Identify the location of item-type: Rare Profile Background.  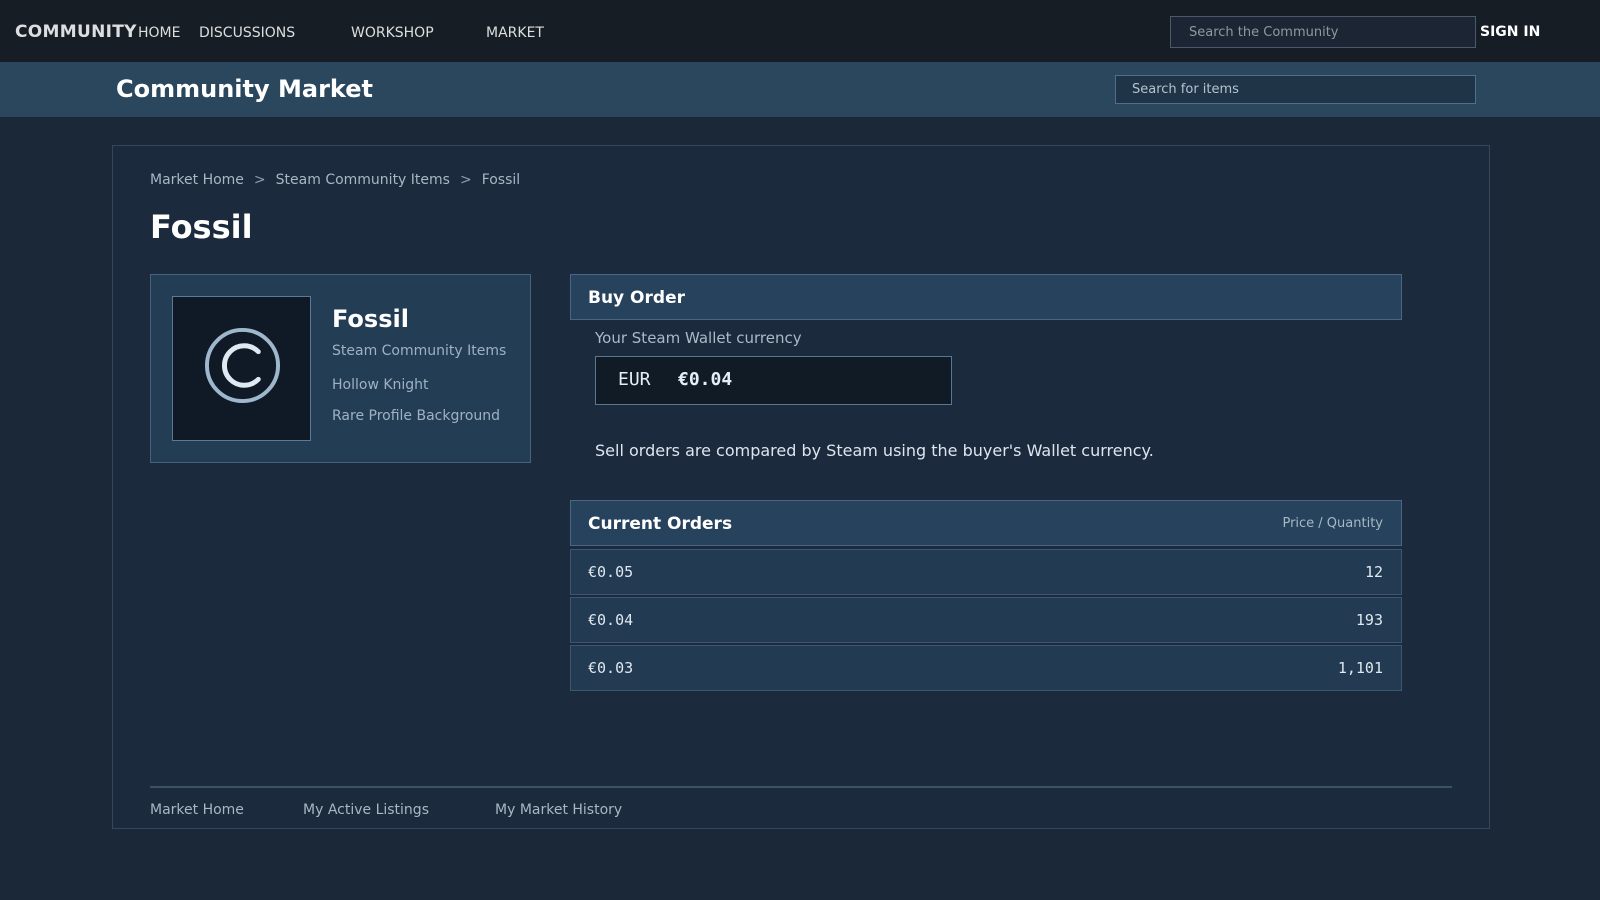
(416, 416).